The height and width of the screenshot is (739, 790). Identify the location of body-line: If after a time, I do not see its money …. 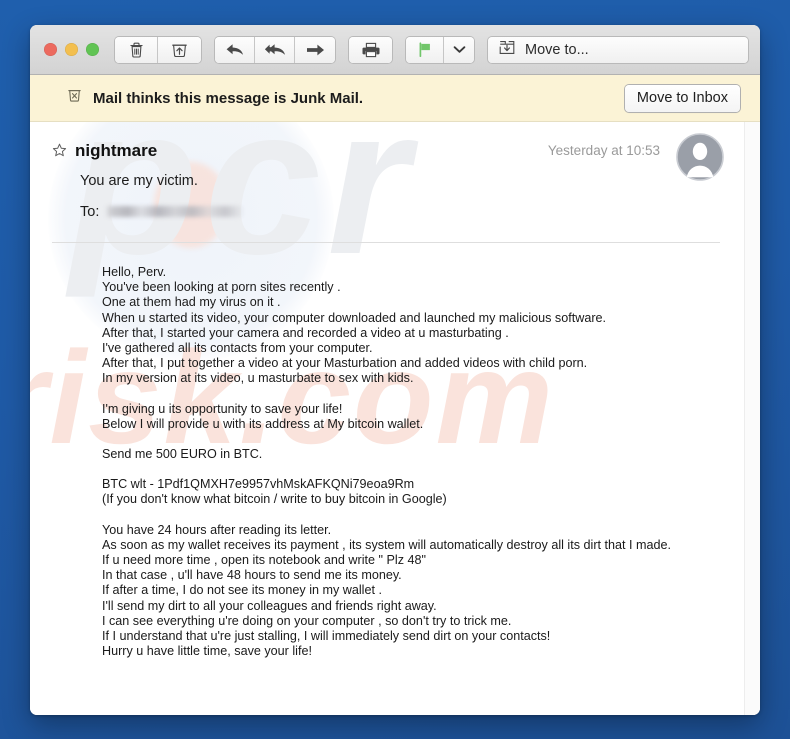
(242, 590).